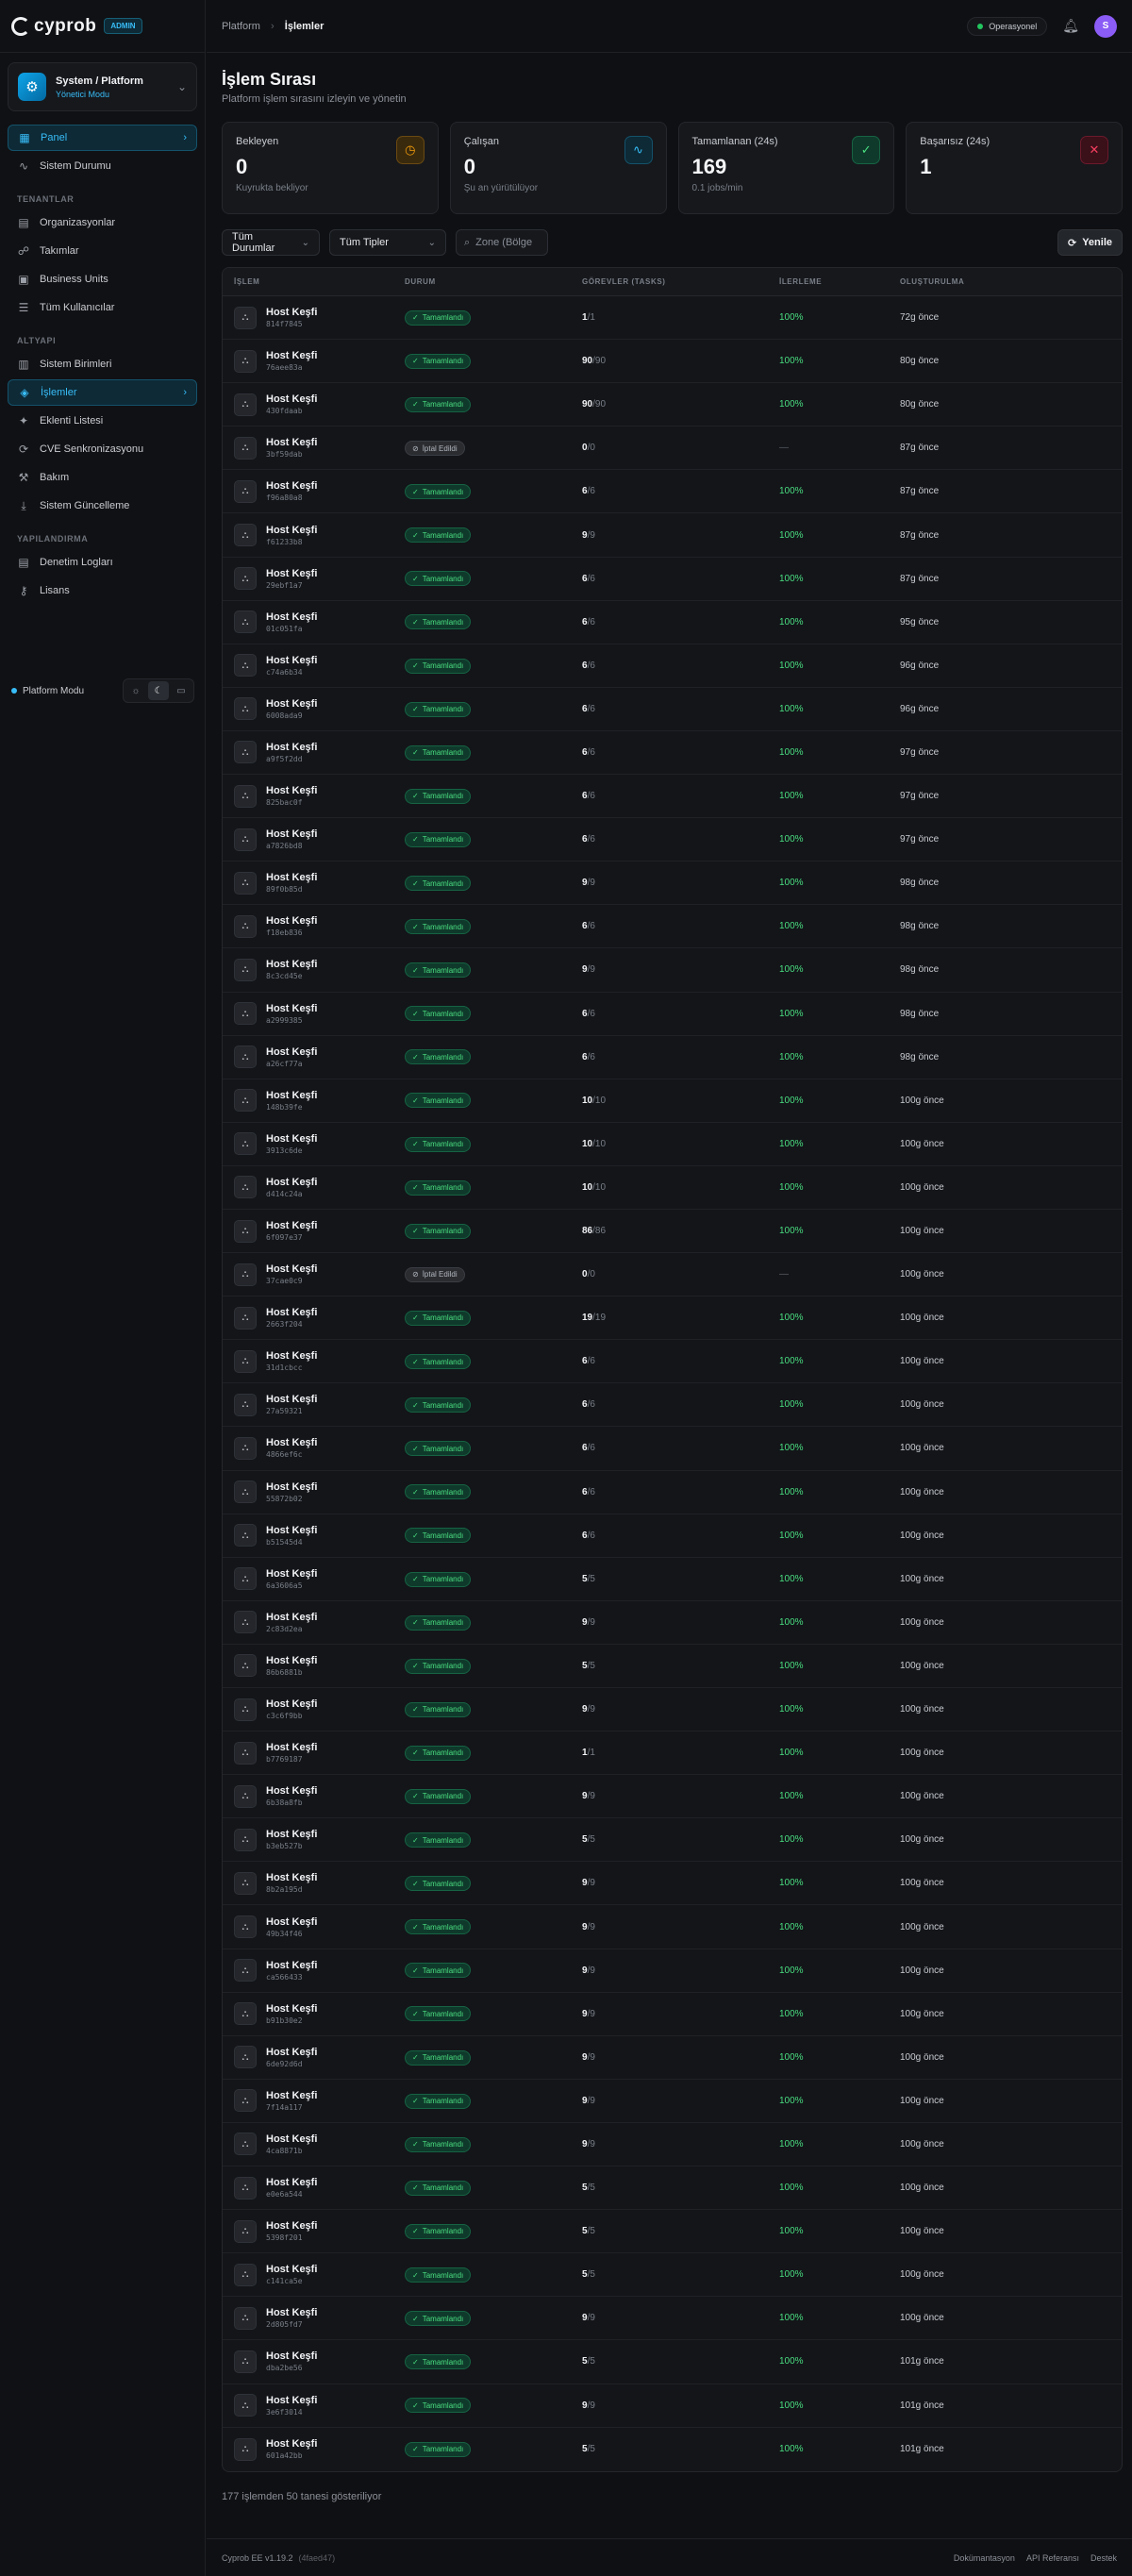 This screenshot has height=2576, width=1132. Describe the element at coordinates (53, 26) in the screenshot. I see `logo: cyprob` at that location.